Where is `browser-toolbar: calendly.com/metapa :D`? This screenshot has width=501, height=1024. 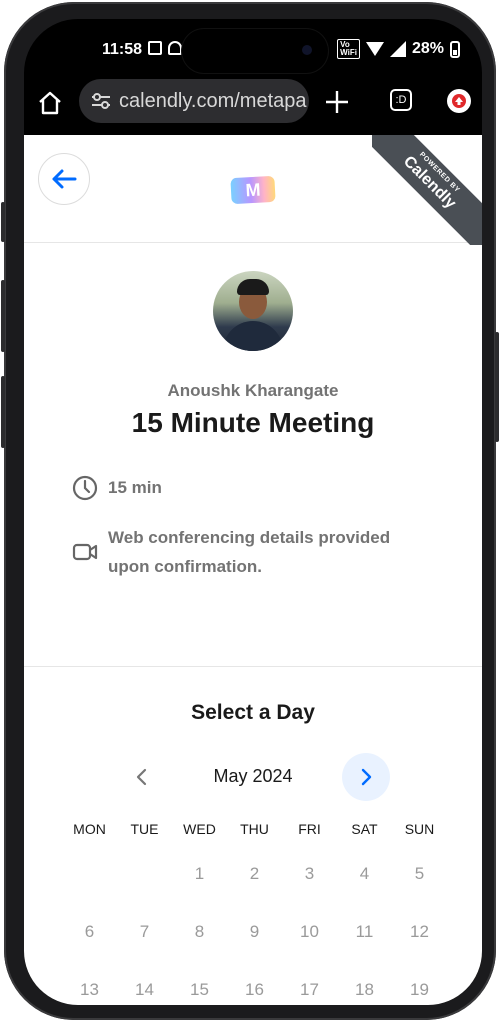 browser-toolbar: calendly.com/metapa :D is located at coordinates (253, 106).